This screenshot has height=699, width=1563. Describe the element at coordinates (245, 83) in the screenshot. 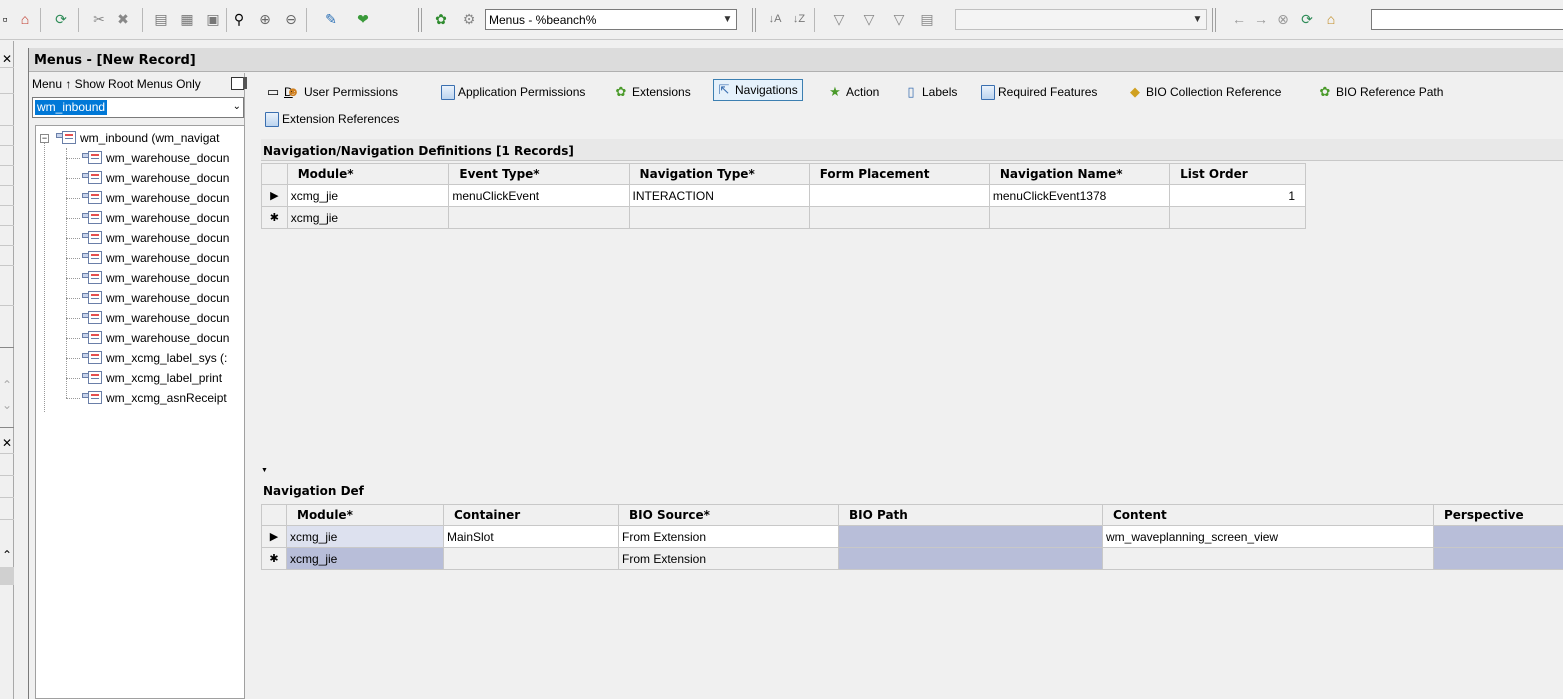

I see `panel-splitter-handle` at that location.